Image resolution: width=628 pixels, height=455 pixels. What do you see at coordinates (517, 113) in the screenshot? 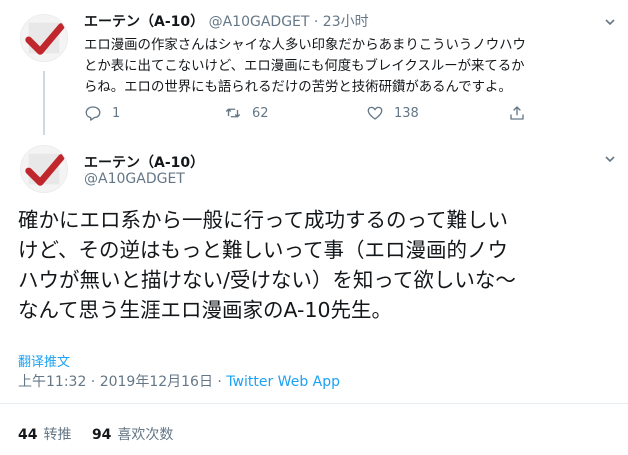
I see `share-icon` at bounding box center [517, 113].